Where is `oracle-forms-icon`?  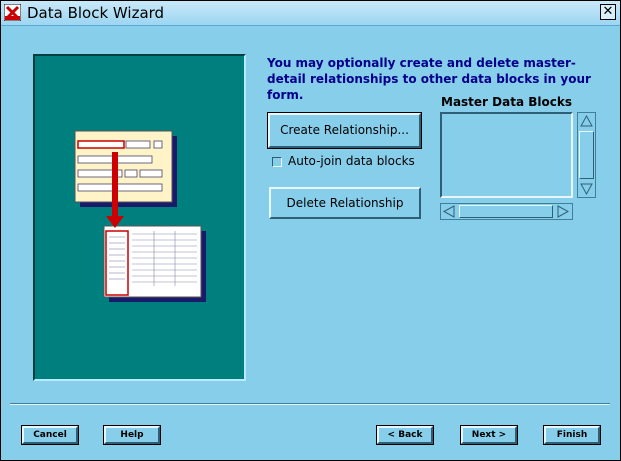
oracle-forms-icon is located at coordinates (12, 12).